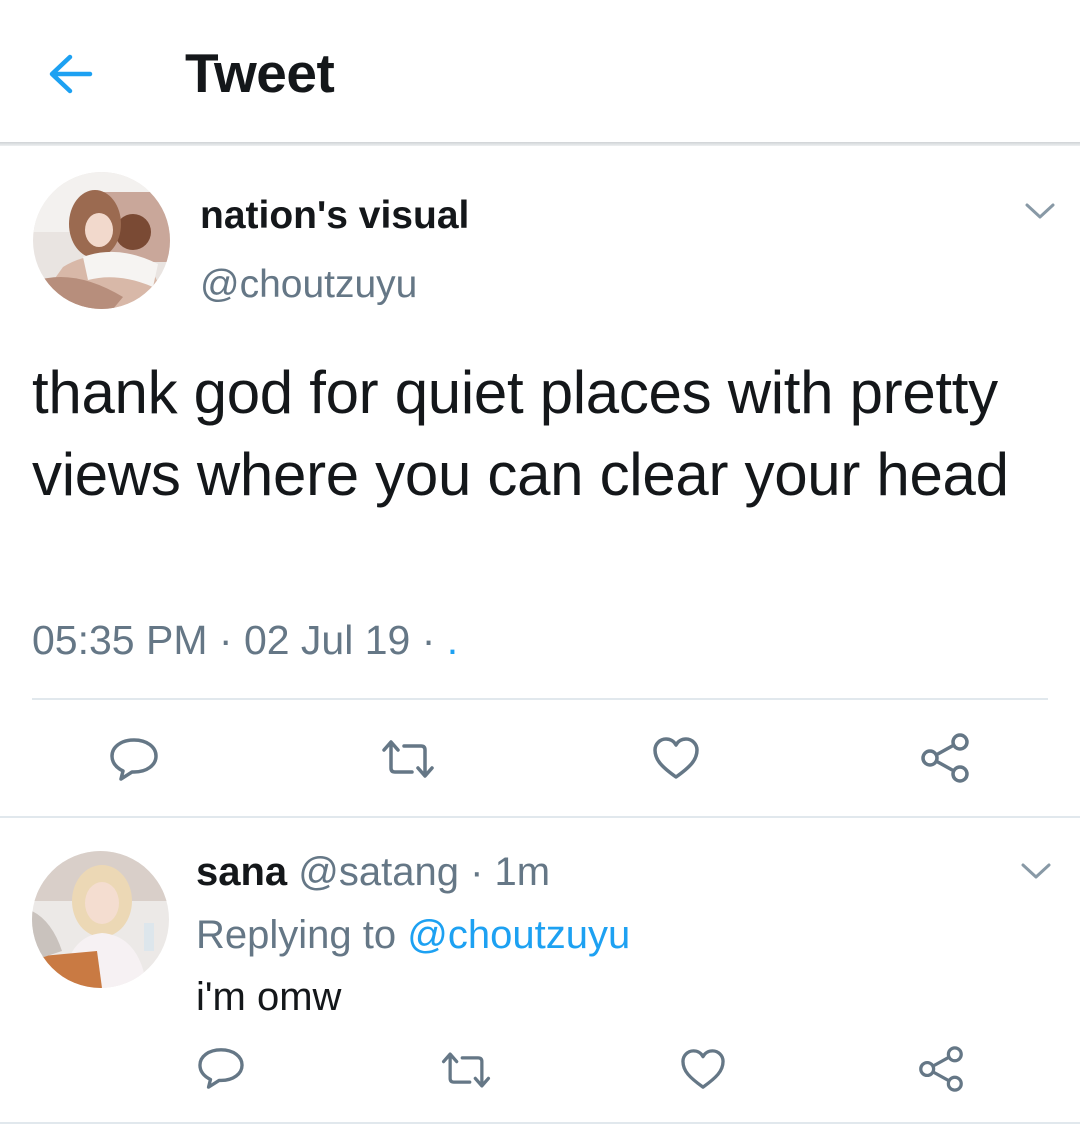 Image resolution: width=1080 pixels, height=1128 pixels. I want to click on divider, so click(540, 699).